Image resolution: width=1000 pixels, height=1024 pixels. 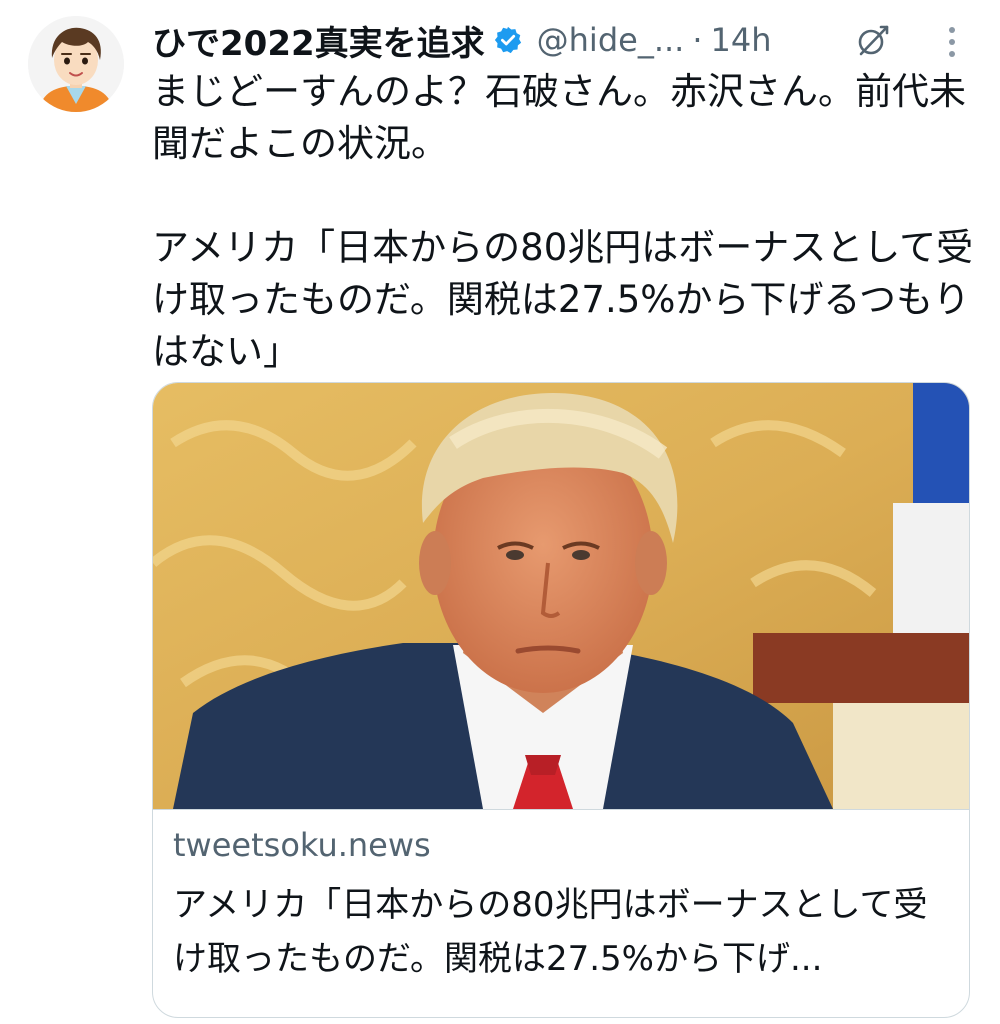 I want to click on avatar, so click(x=76, y=64).